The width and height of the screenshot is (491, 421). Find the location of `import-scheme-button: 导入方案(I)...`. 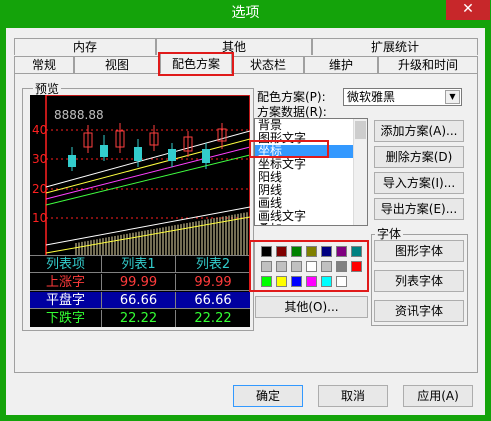

import-scheme-button: 导入方案(I)... is located at coordinates (419, 183).